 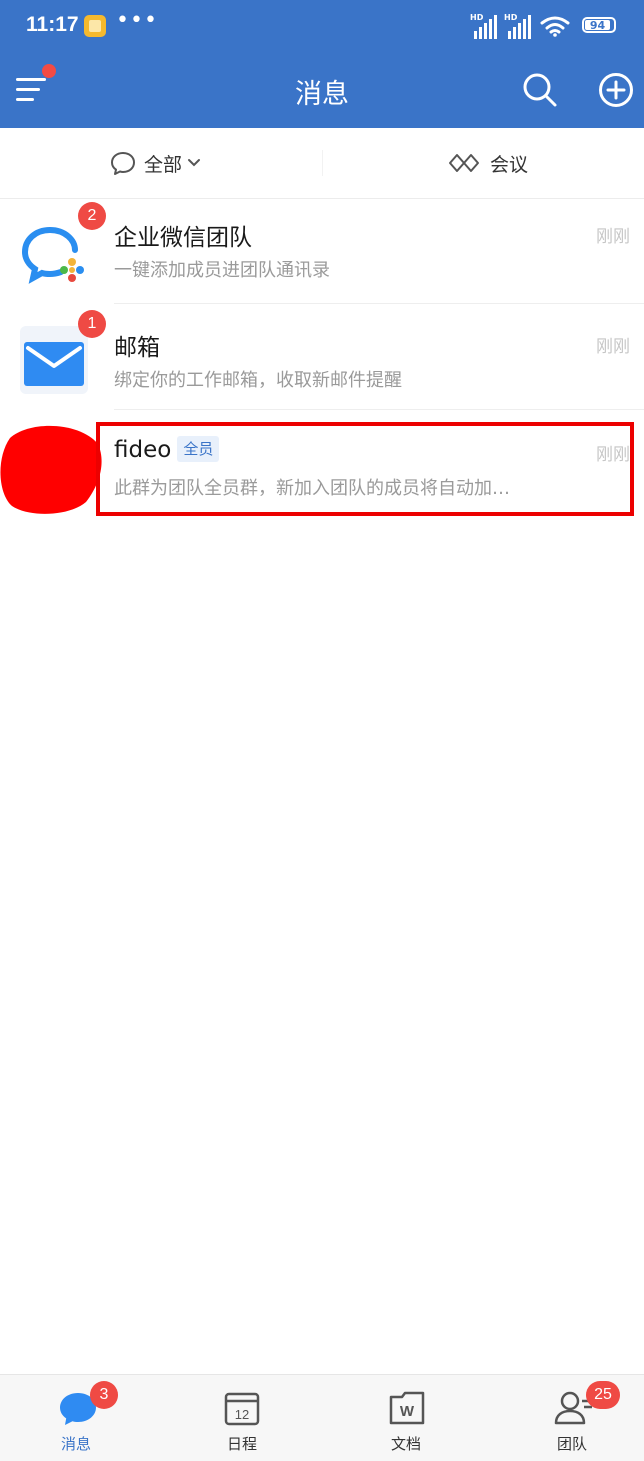 I want to click on add-button, so click(x=616, y=90).